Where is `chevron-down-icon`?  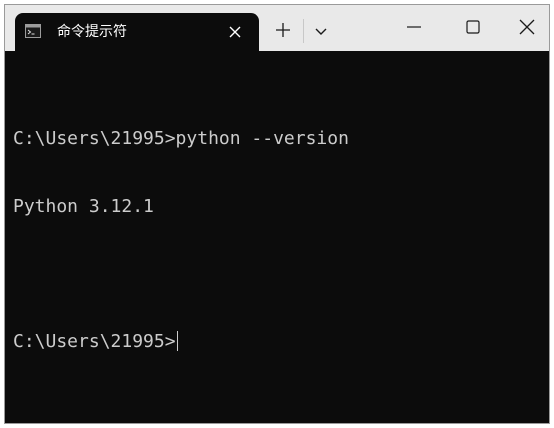 chevron-down-icon is located at coordinates (321, 31).